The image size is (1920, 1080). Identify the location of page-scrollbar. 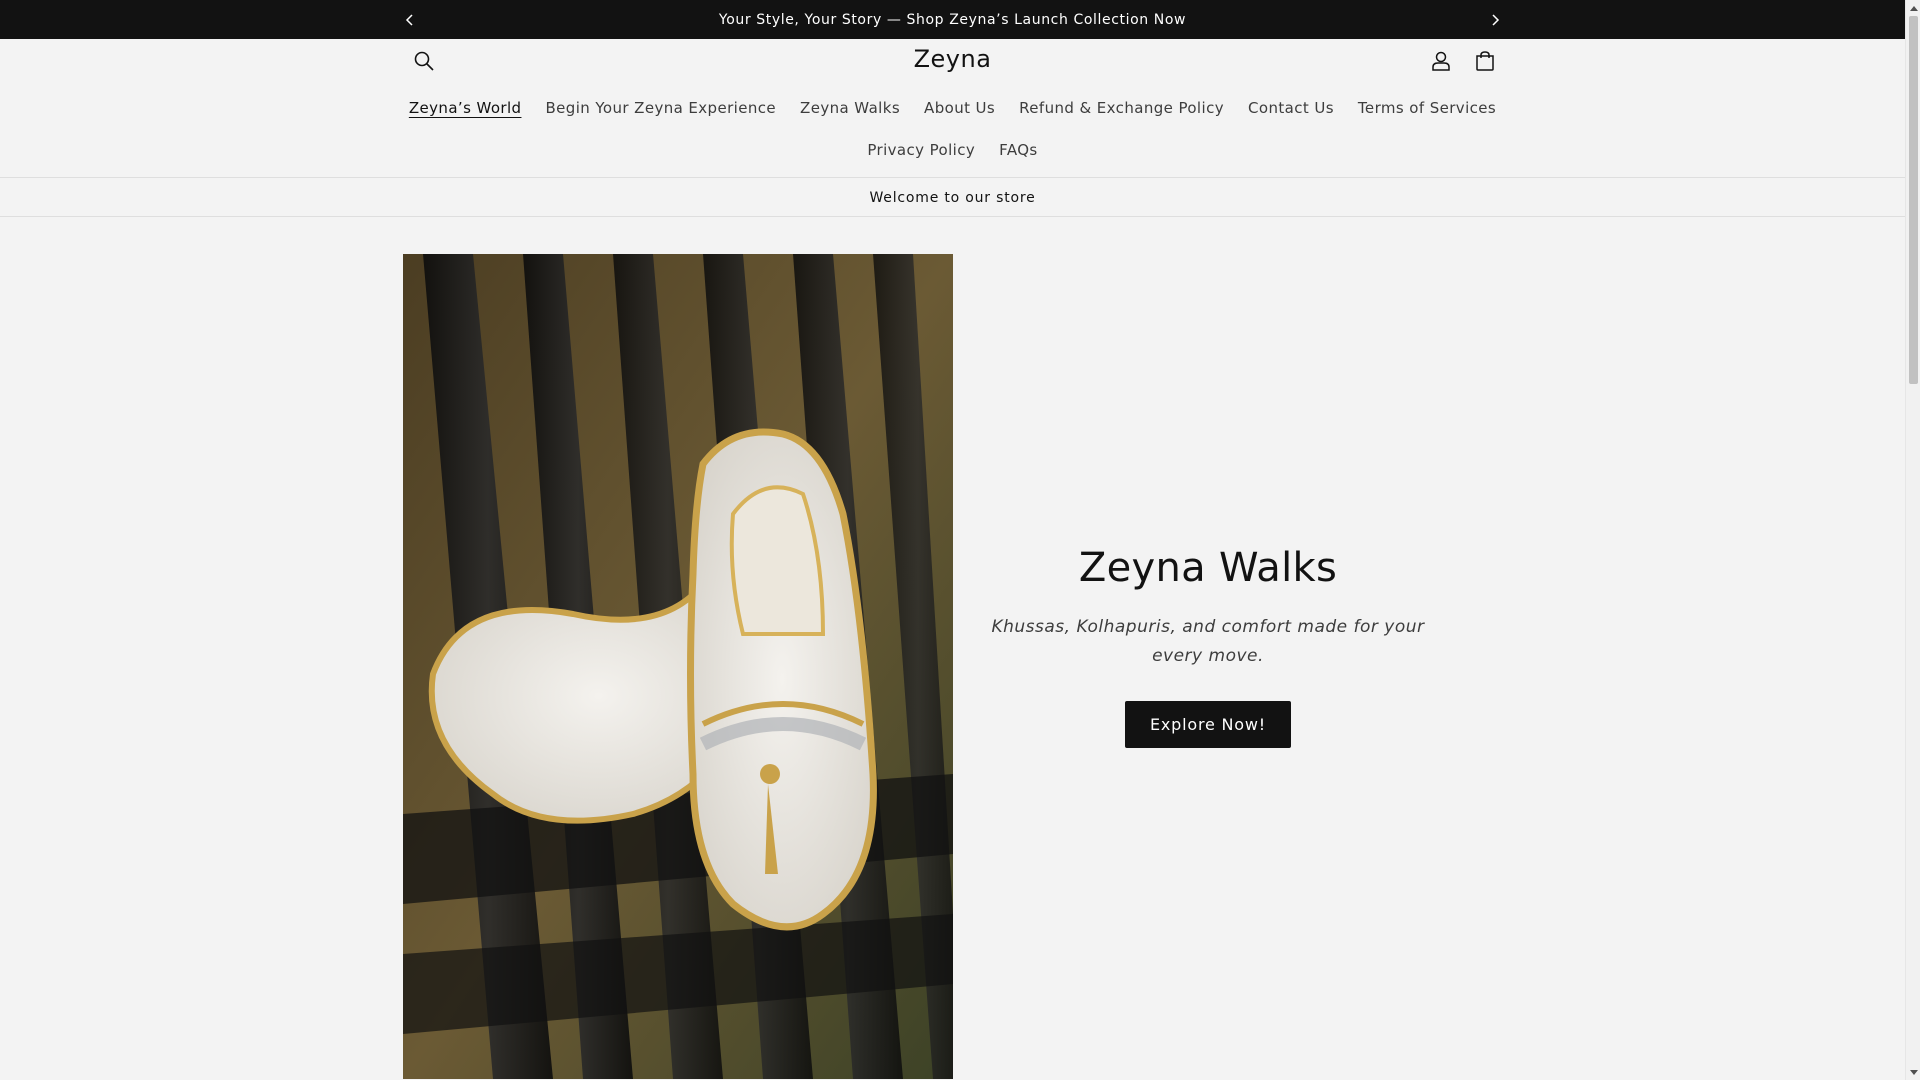
(1912, 540).